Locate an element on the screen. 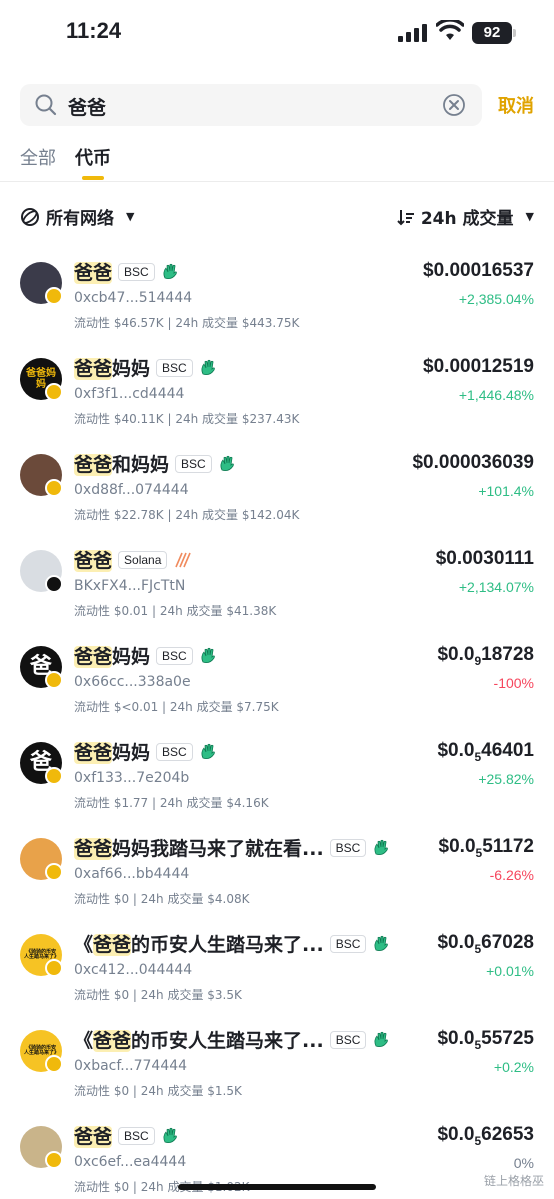  token-change: +1,446.48% is located at coordinates (496, 395).